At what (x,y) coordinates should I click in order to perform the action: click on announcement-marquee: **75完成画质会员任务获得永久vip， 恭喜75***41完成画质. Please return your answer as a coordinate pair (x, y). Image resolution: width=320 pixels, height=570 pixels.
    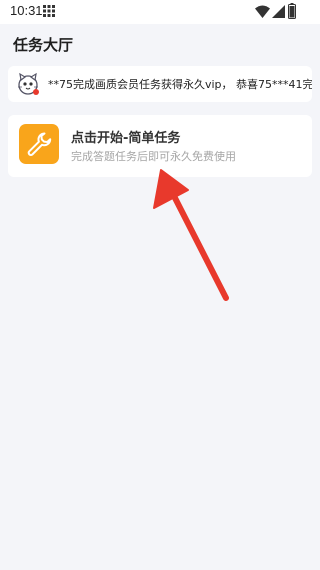
    Looking at the image, I should click on (160, 84).